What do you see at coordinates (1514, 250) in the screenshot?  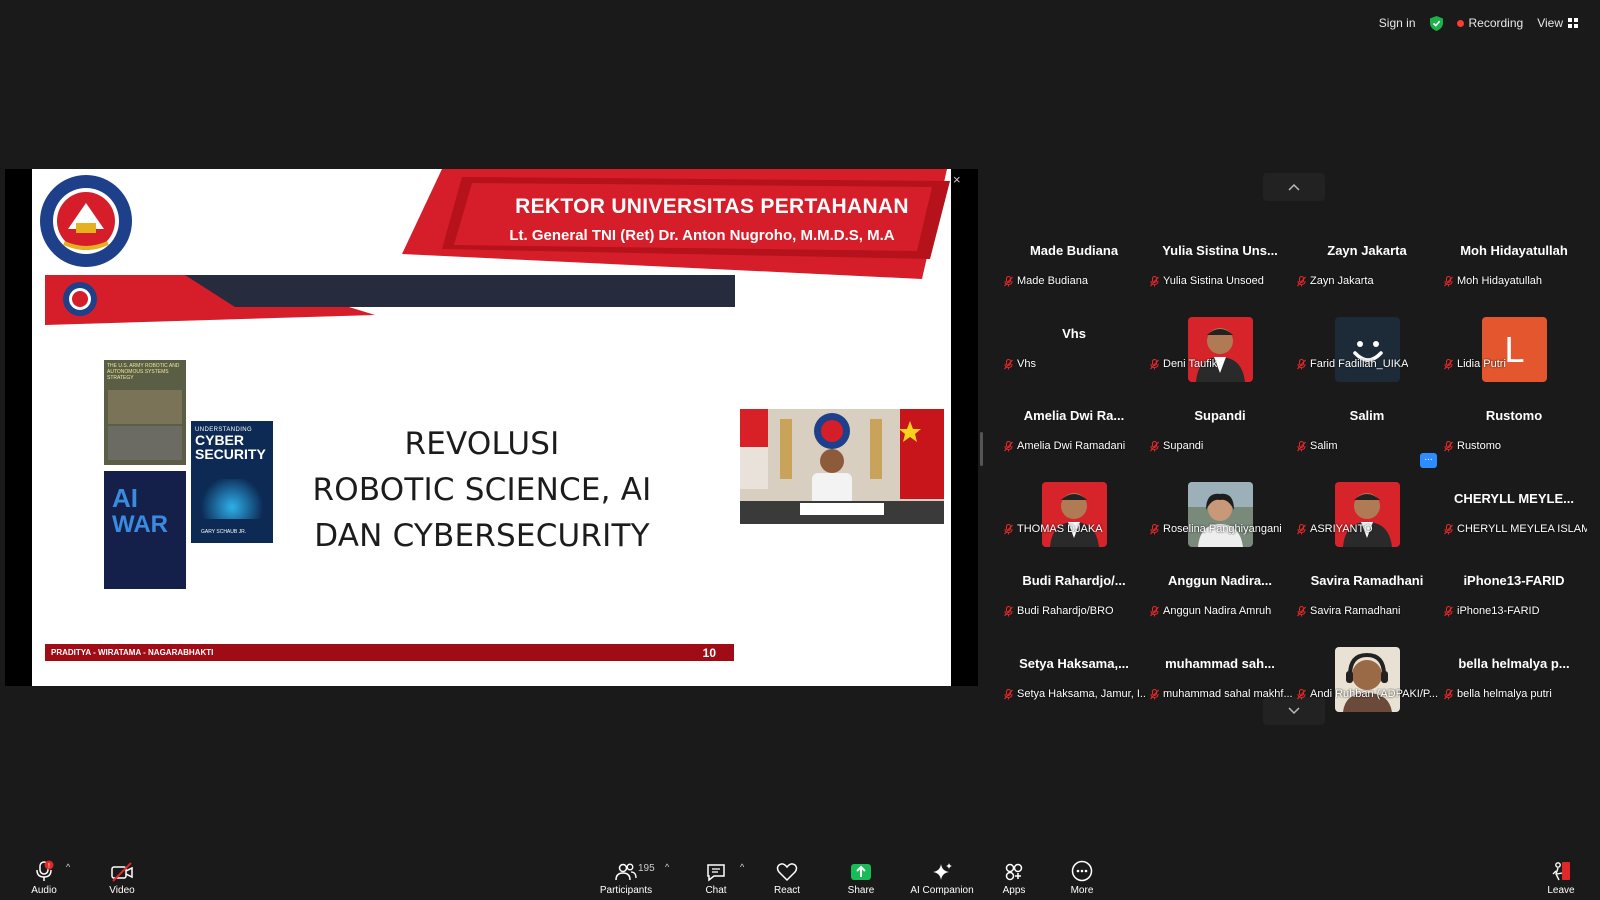 I see `participant-display-name: Moh Hidayatullah` at bounding box center [1514, 250].